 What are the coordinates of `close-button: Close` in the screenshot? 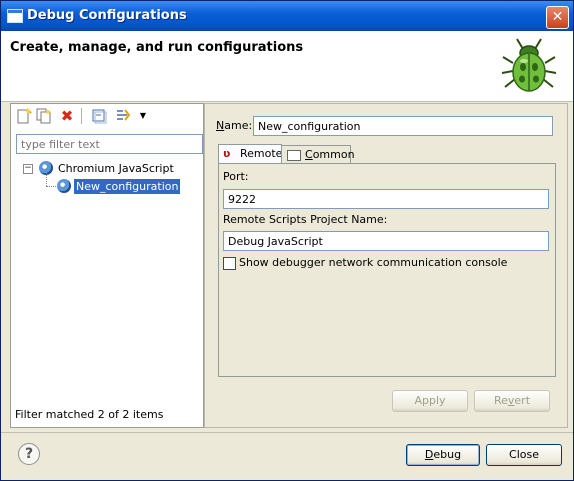 It's located at (524, 455).